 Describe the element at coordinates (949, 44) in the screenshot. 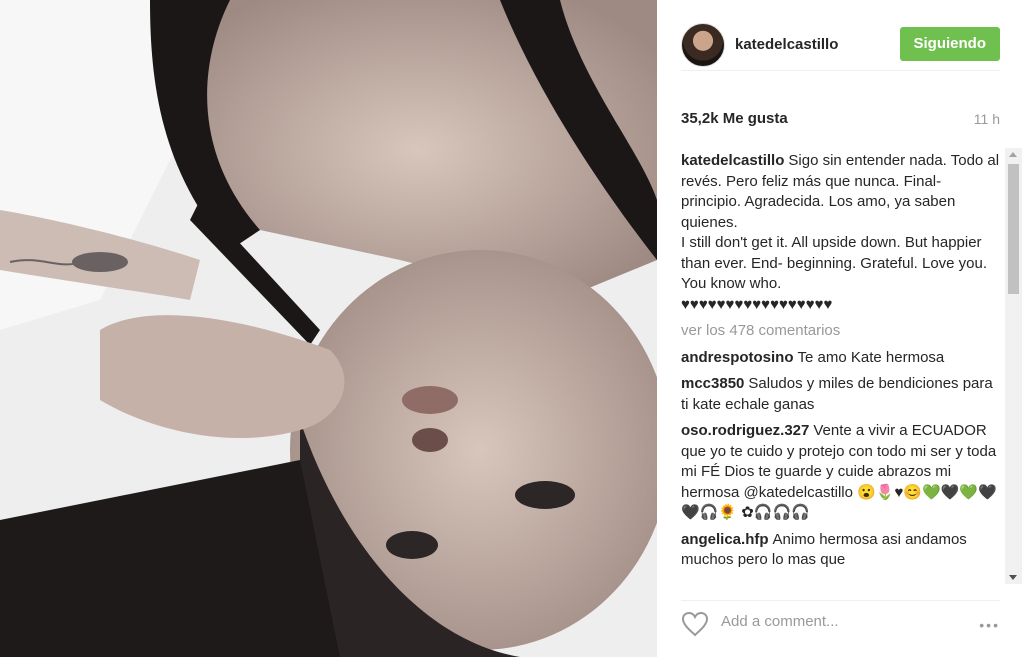

I see `following-button: Siguiendo` at that location.